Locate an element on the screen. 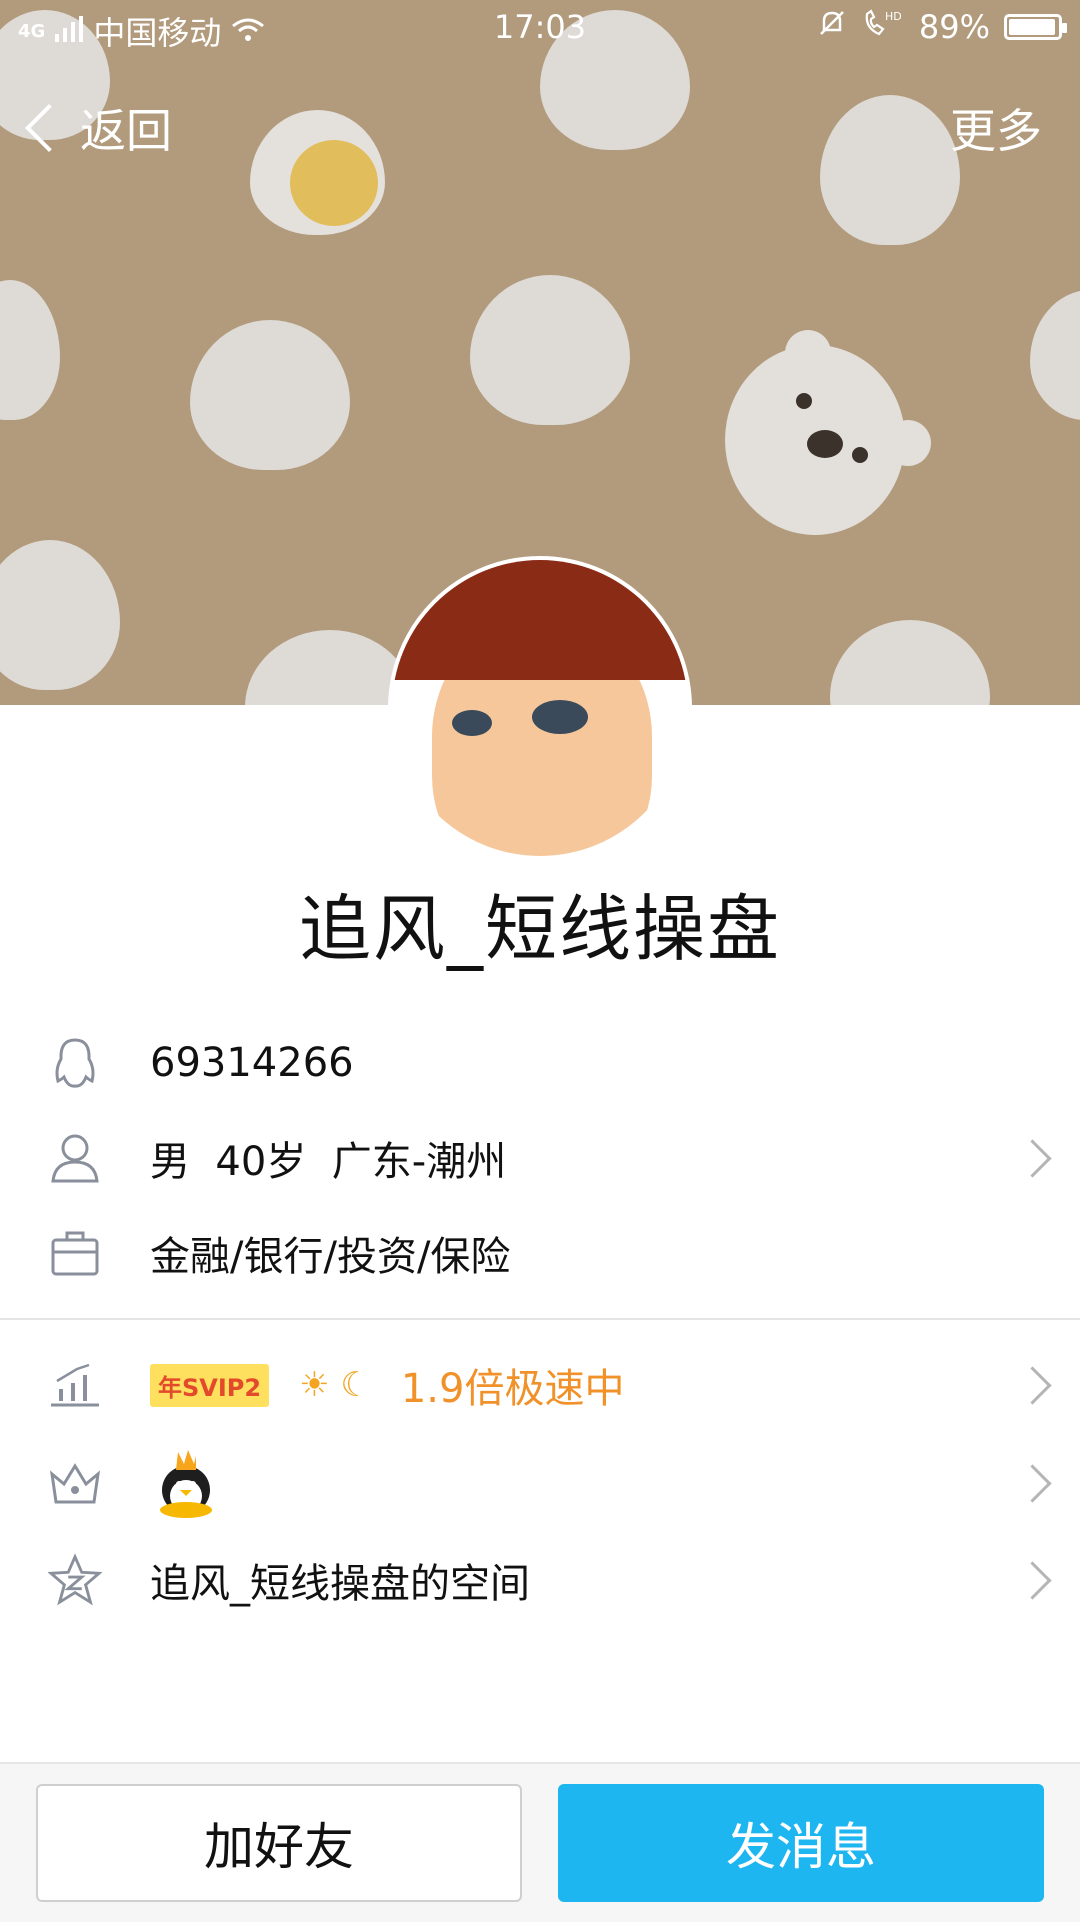 The width and height of the screenshot is (1080, 1922). qq-number-row: 69314266 is located at coordinates (540, 1063).